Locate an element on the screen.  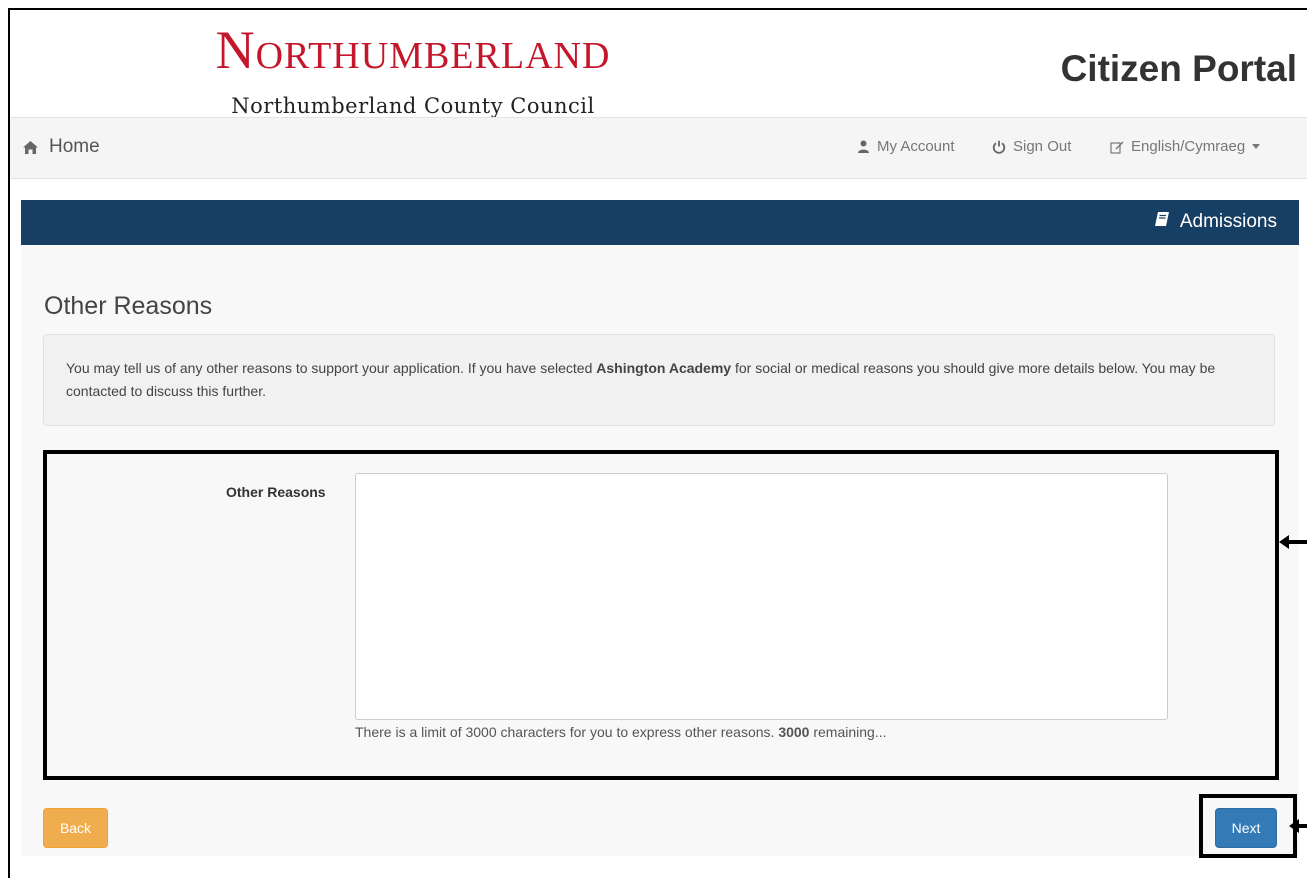
info-school-name: Ashington Academy is located at coordinates (664, 368).